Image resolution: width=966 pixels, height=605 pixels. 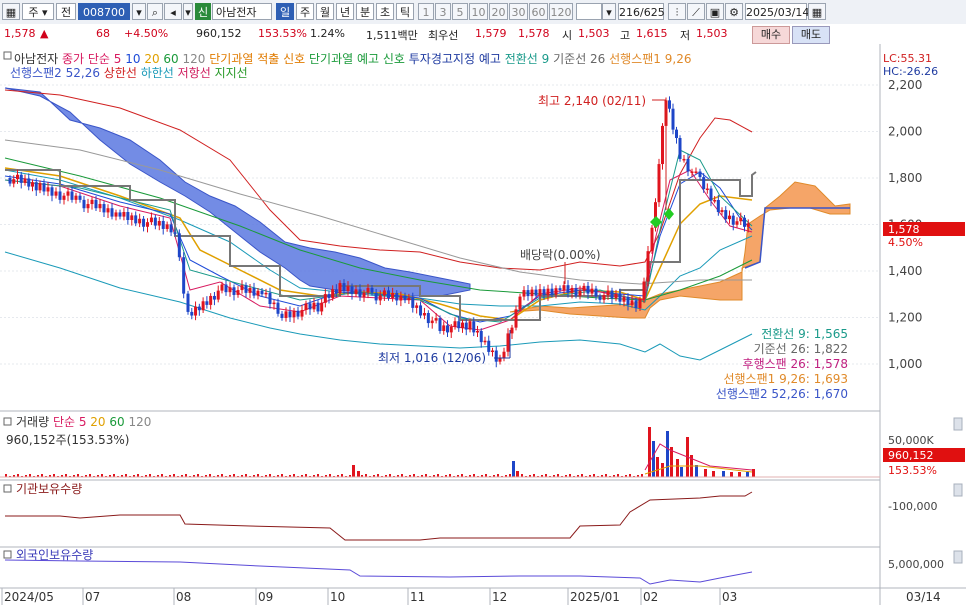 I want to click on interval-1-label: 1, so click(x=426, y=12).